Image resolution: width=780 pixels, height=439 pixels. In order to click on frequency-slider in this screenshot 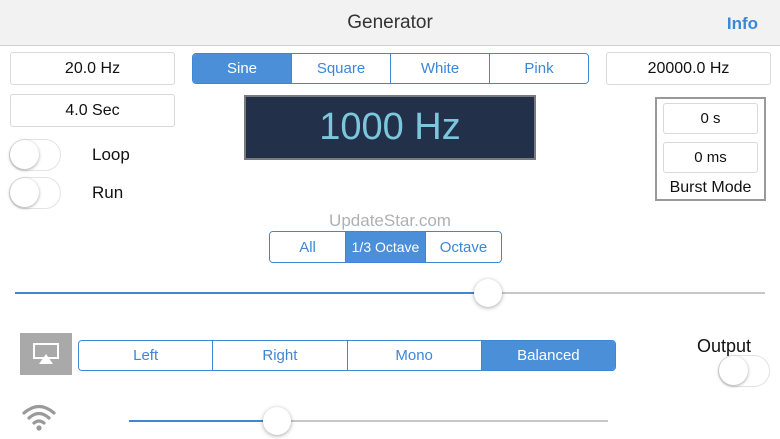, I will do `click(390, 293)`.